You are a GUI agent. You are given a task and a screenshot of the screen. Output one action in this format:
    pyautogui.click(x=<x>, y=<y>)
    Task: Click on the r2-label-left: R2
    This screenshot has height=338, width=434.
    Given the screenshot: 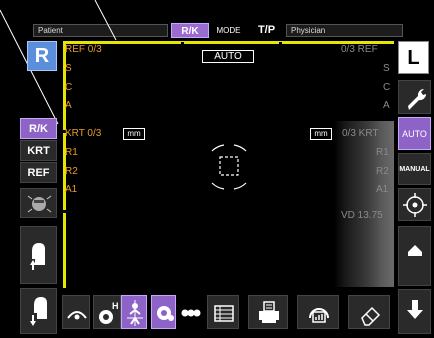 What is the action you would take?
    pyautogui.click(x=71, y=171)
    